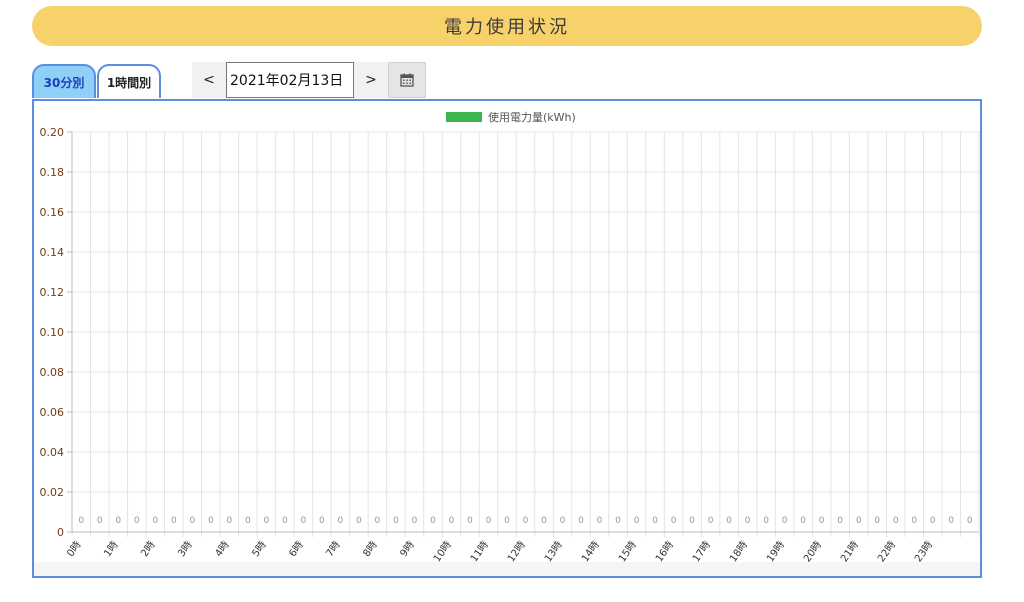 The height and width of the screenshot is (602, 1024). I want to click on chart-footer, so click(507, 569).